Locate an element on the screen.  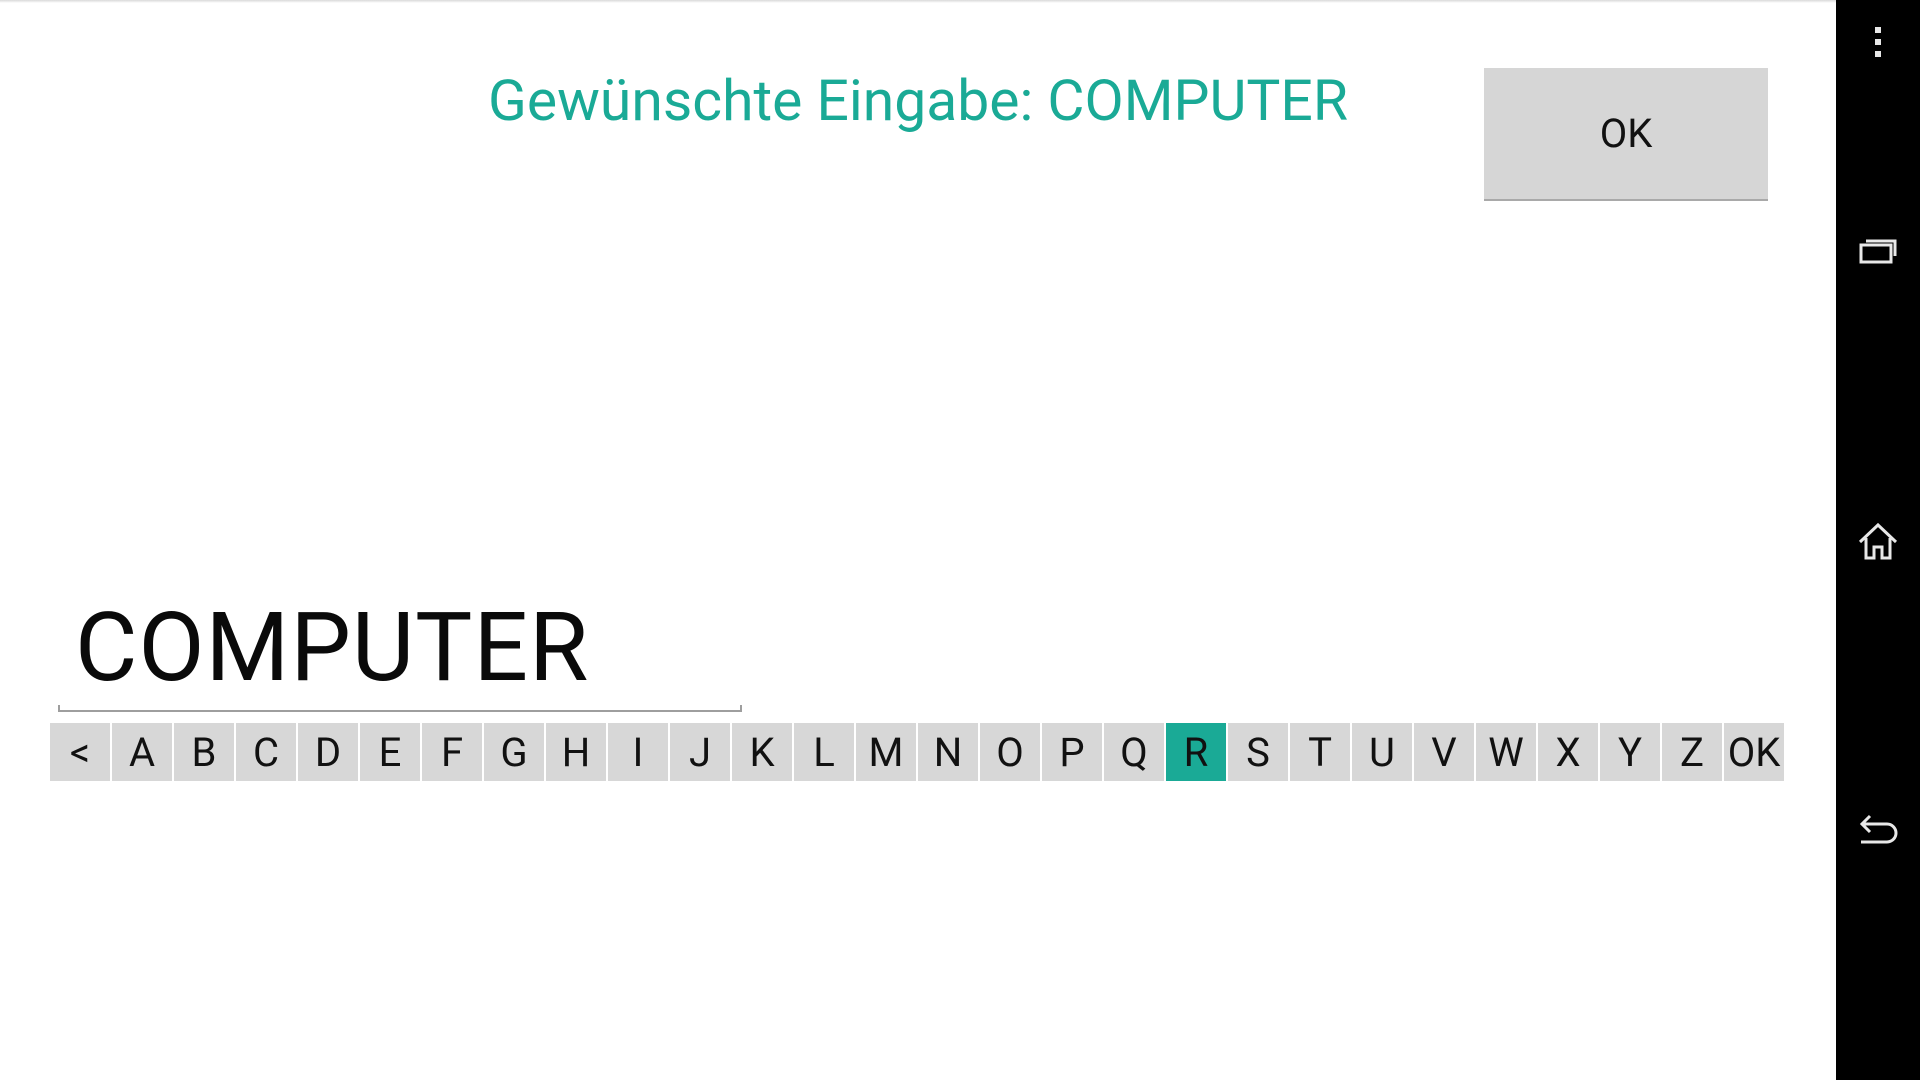
back-icon is located at coordinates (1878, 830).